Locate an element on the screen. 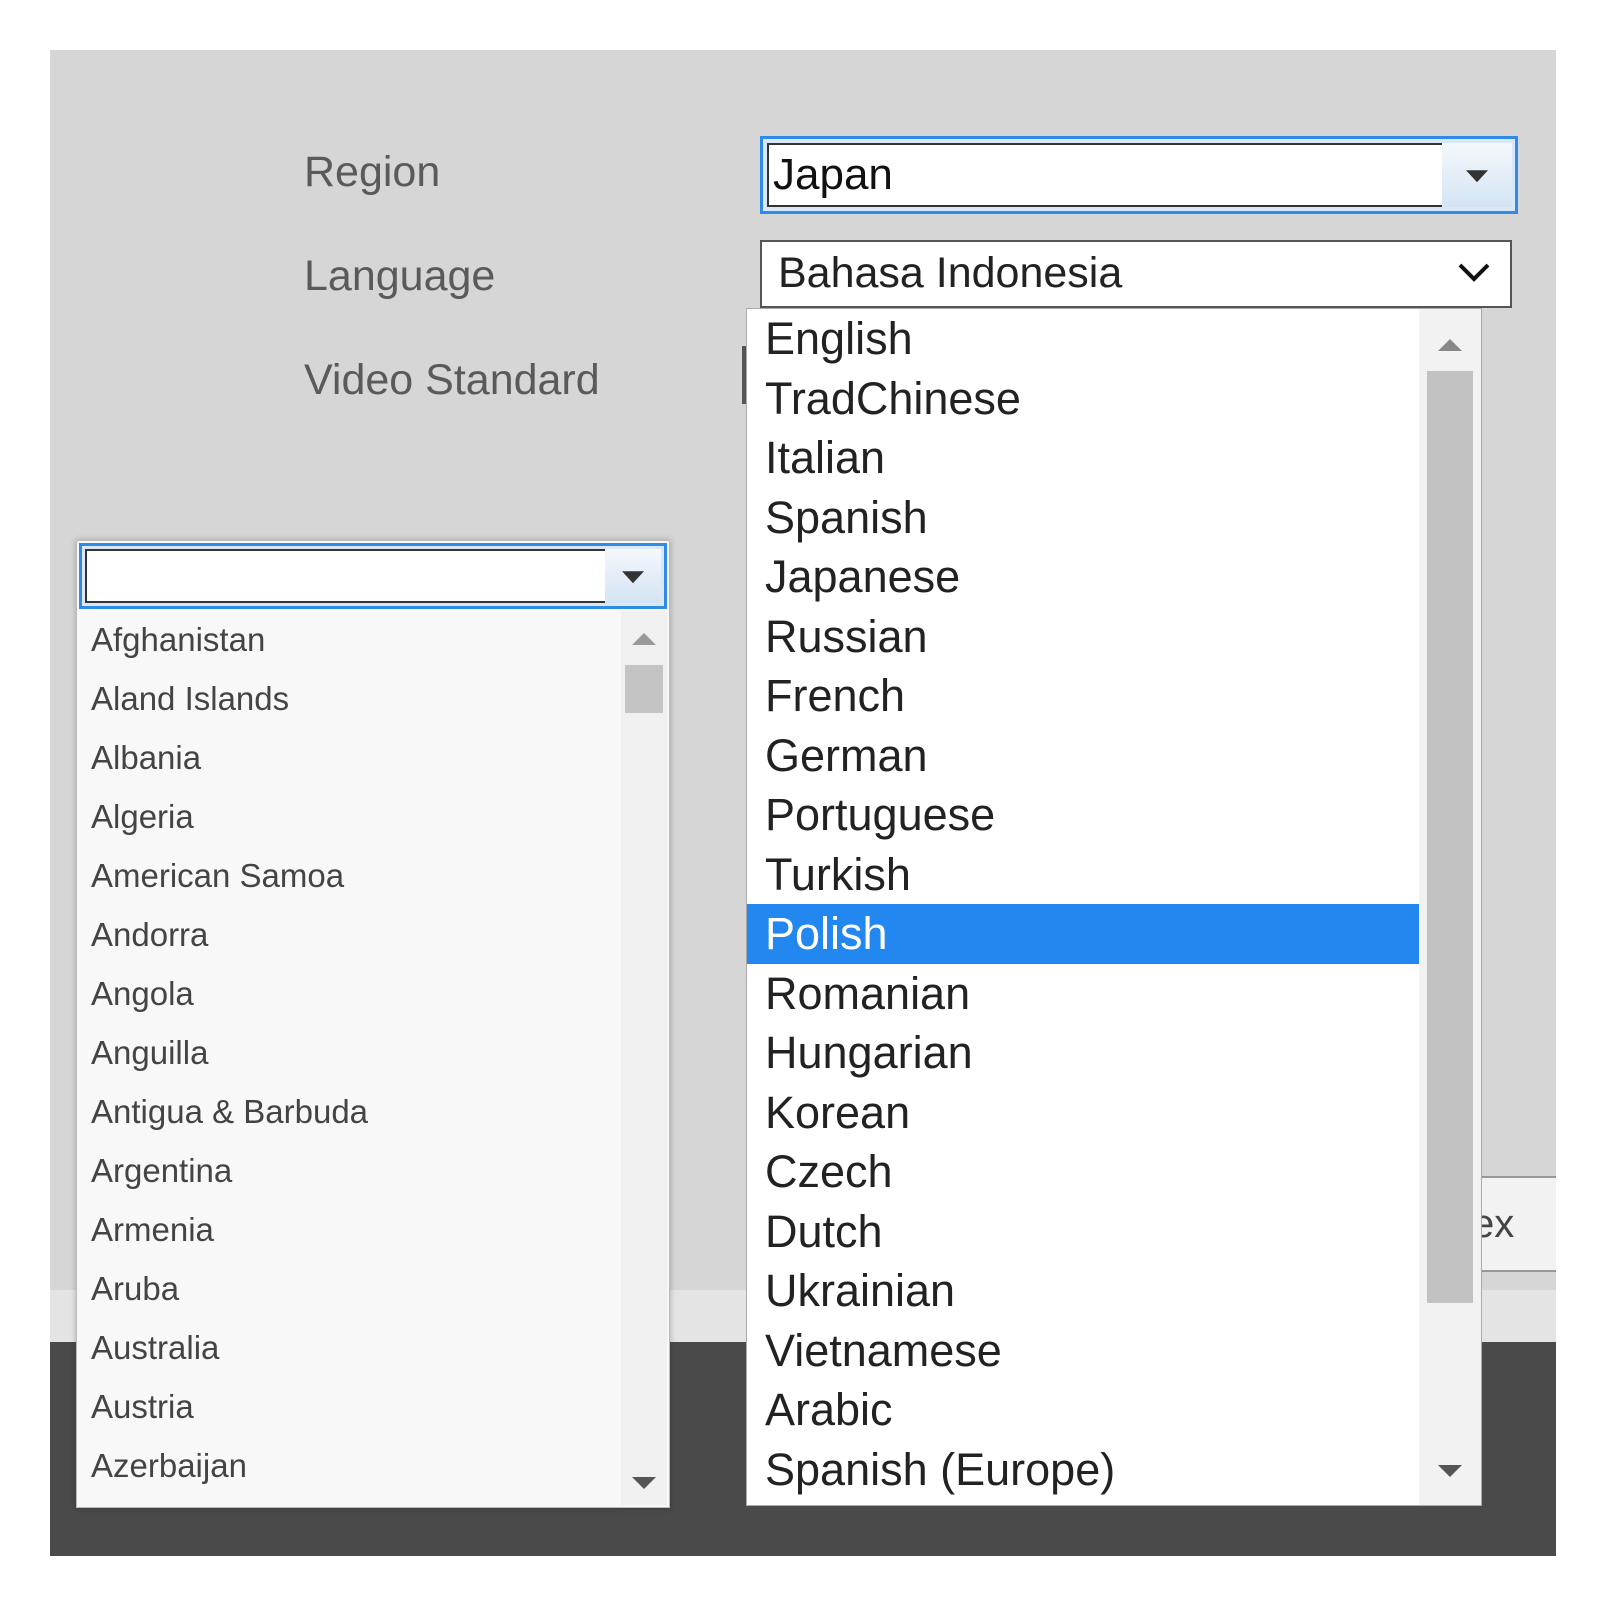 The height and width of the screenshot is (1600, 1600). language-option: Hungarian is located at coordinates (1083, 1053).